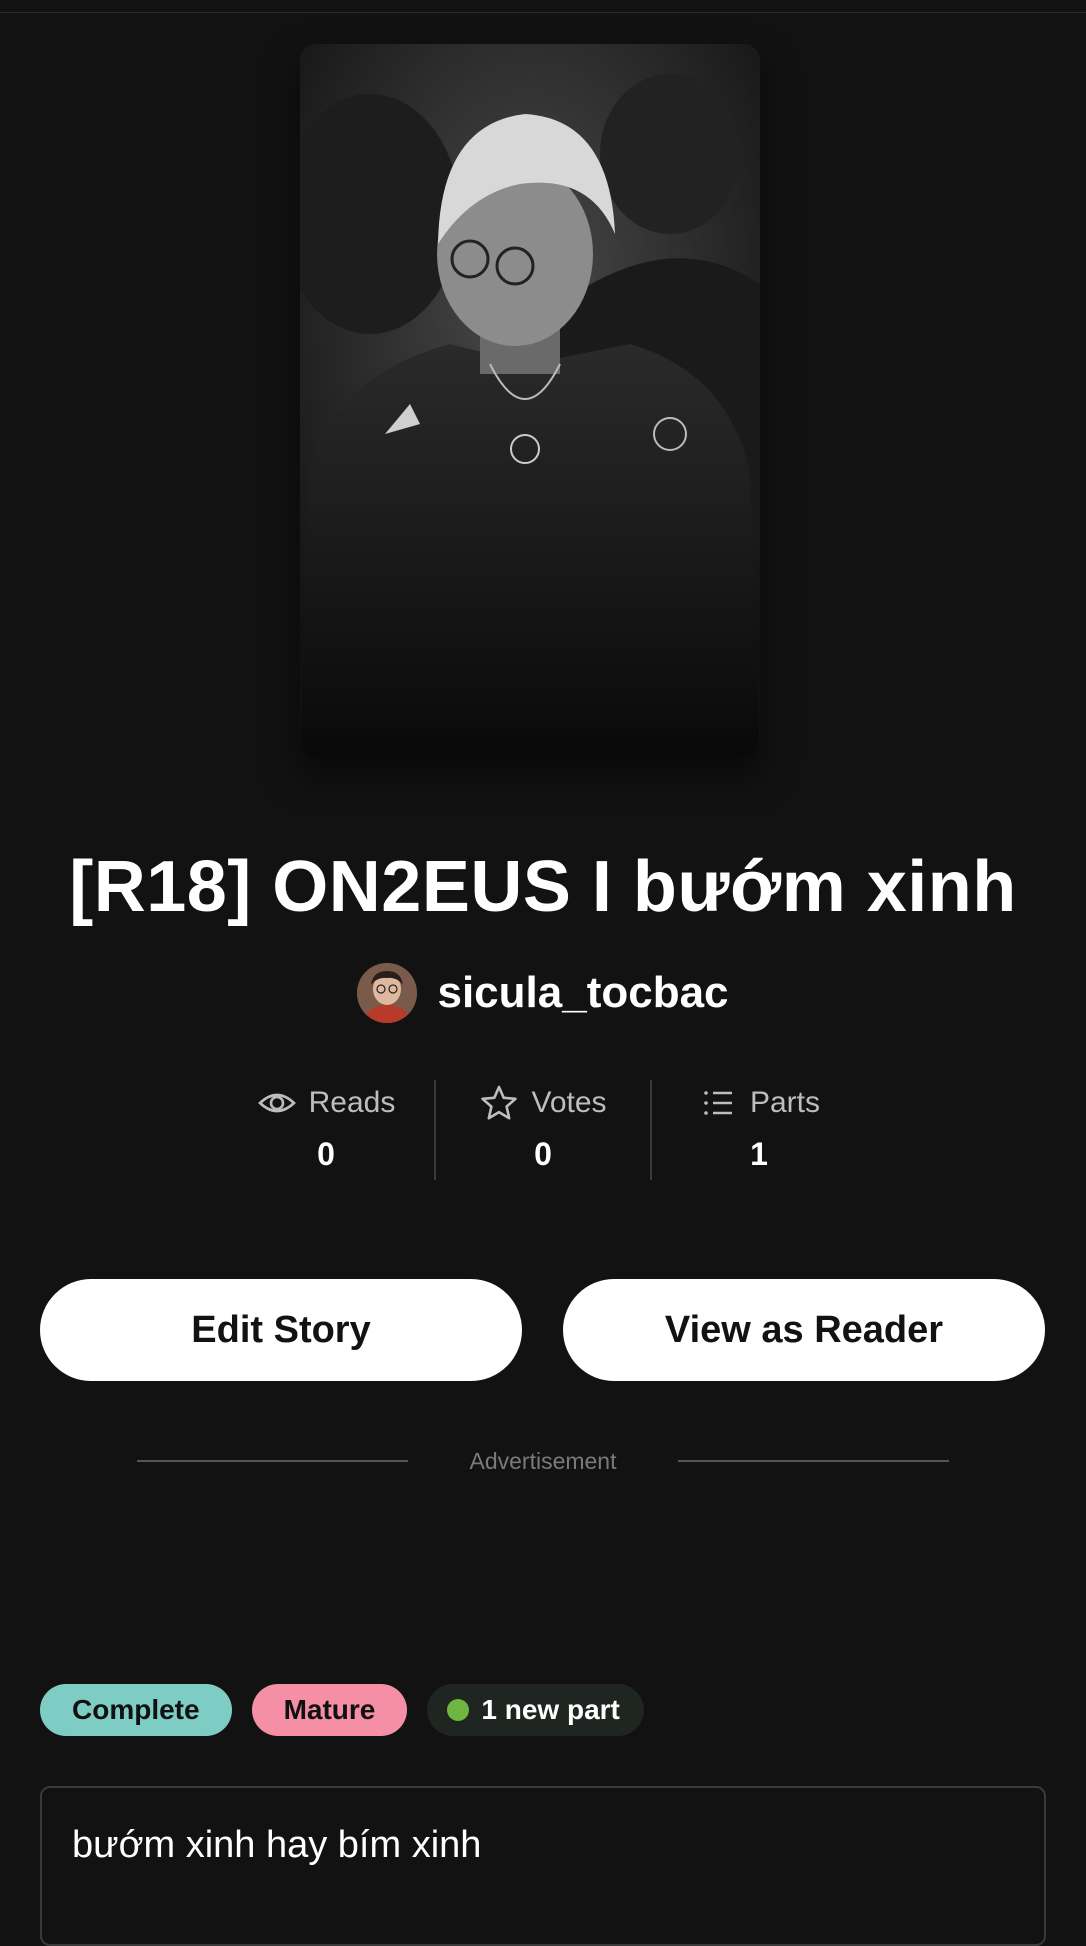 Image resolution: width=1086 pixels, height=1946 pixels. I want to click on list-icon, so click(718, 1103).